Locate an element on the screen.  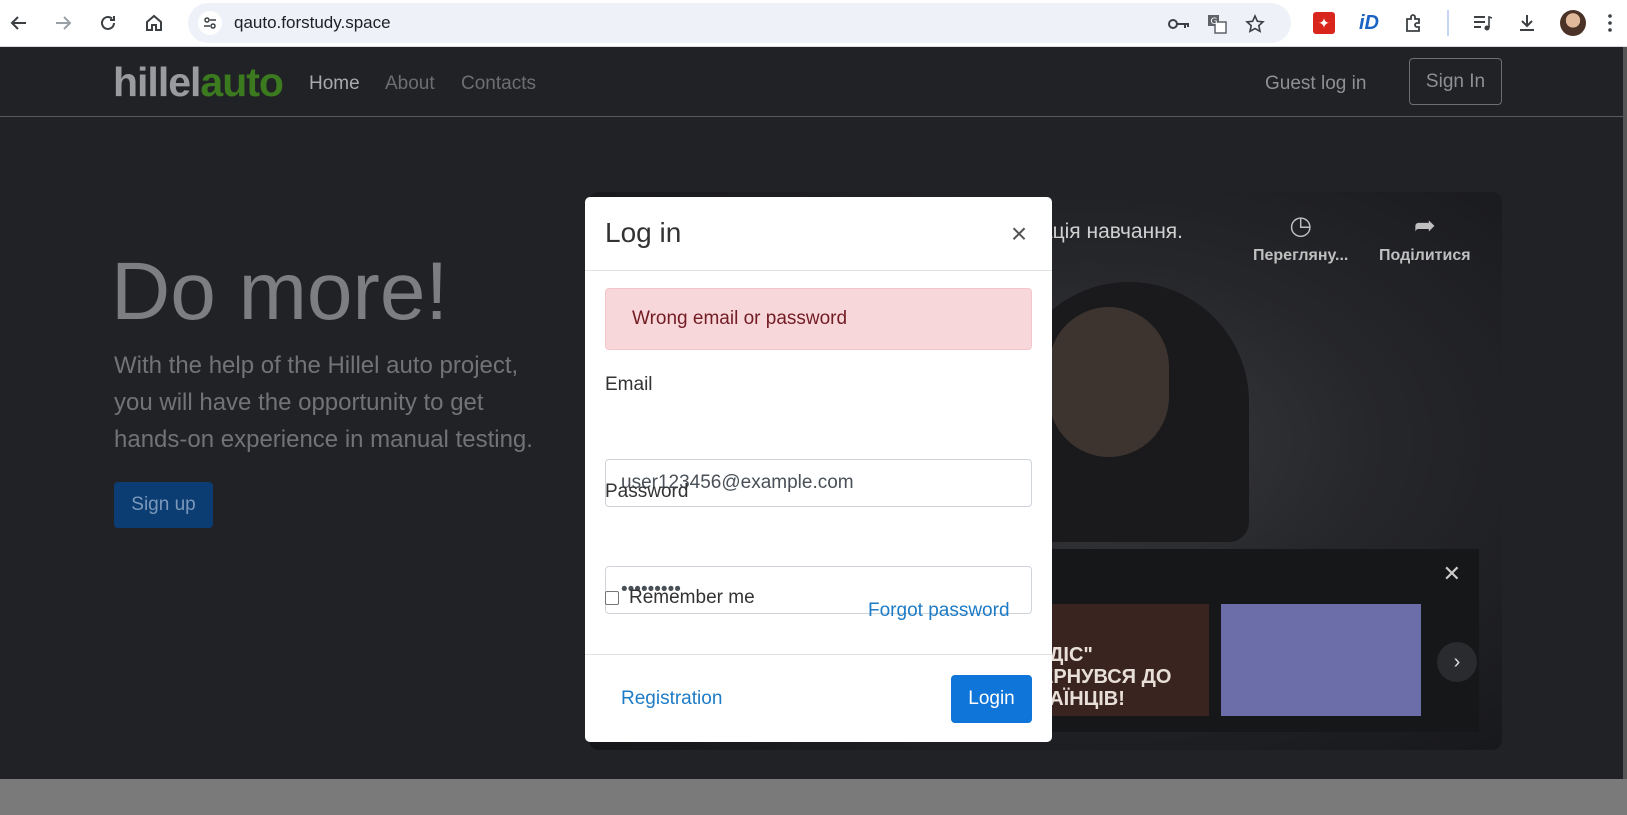
translate-icon: G is located at coordinates (1217, 24).